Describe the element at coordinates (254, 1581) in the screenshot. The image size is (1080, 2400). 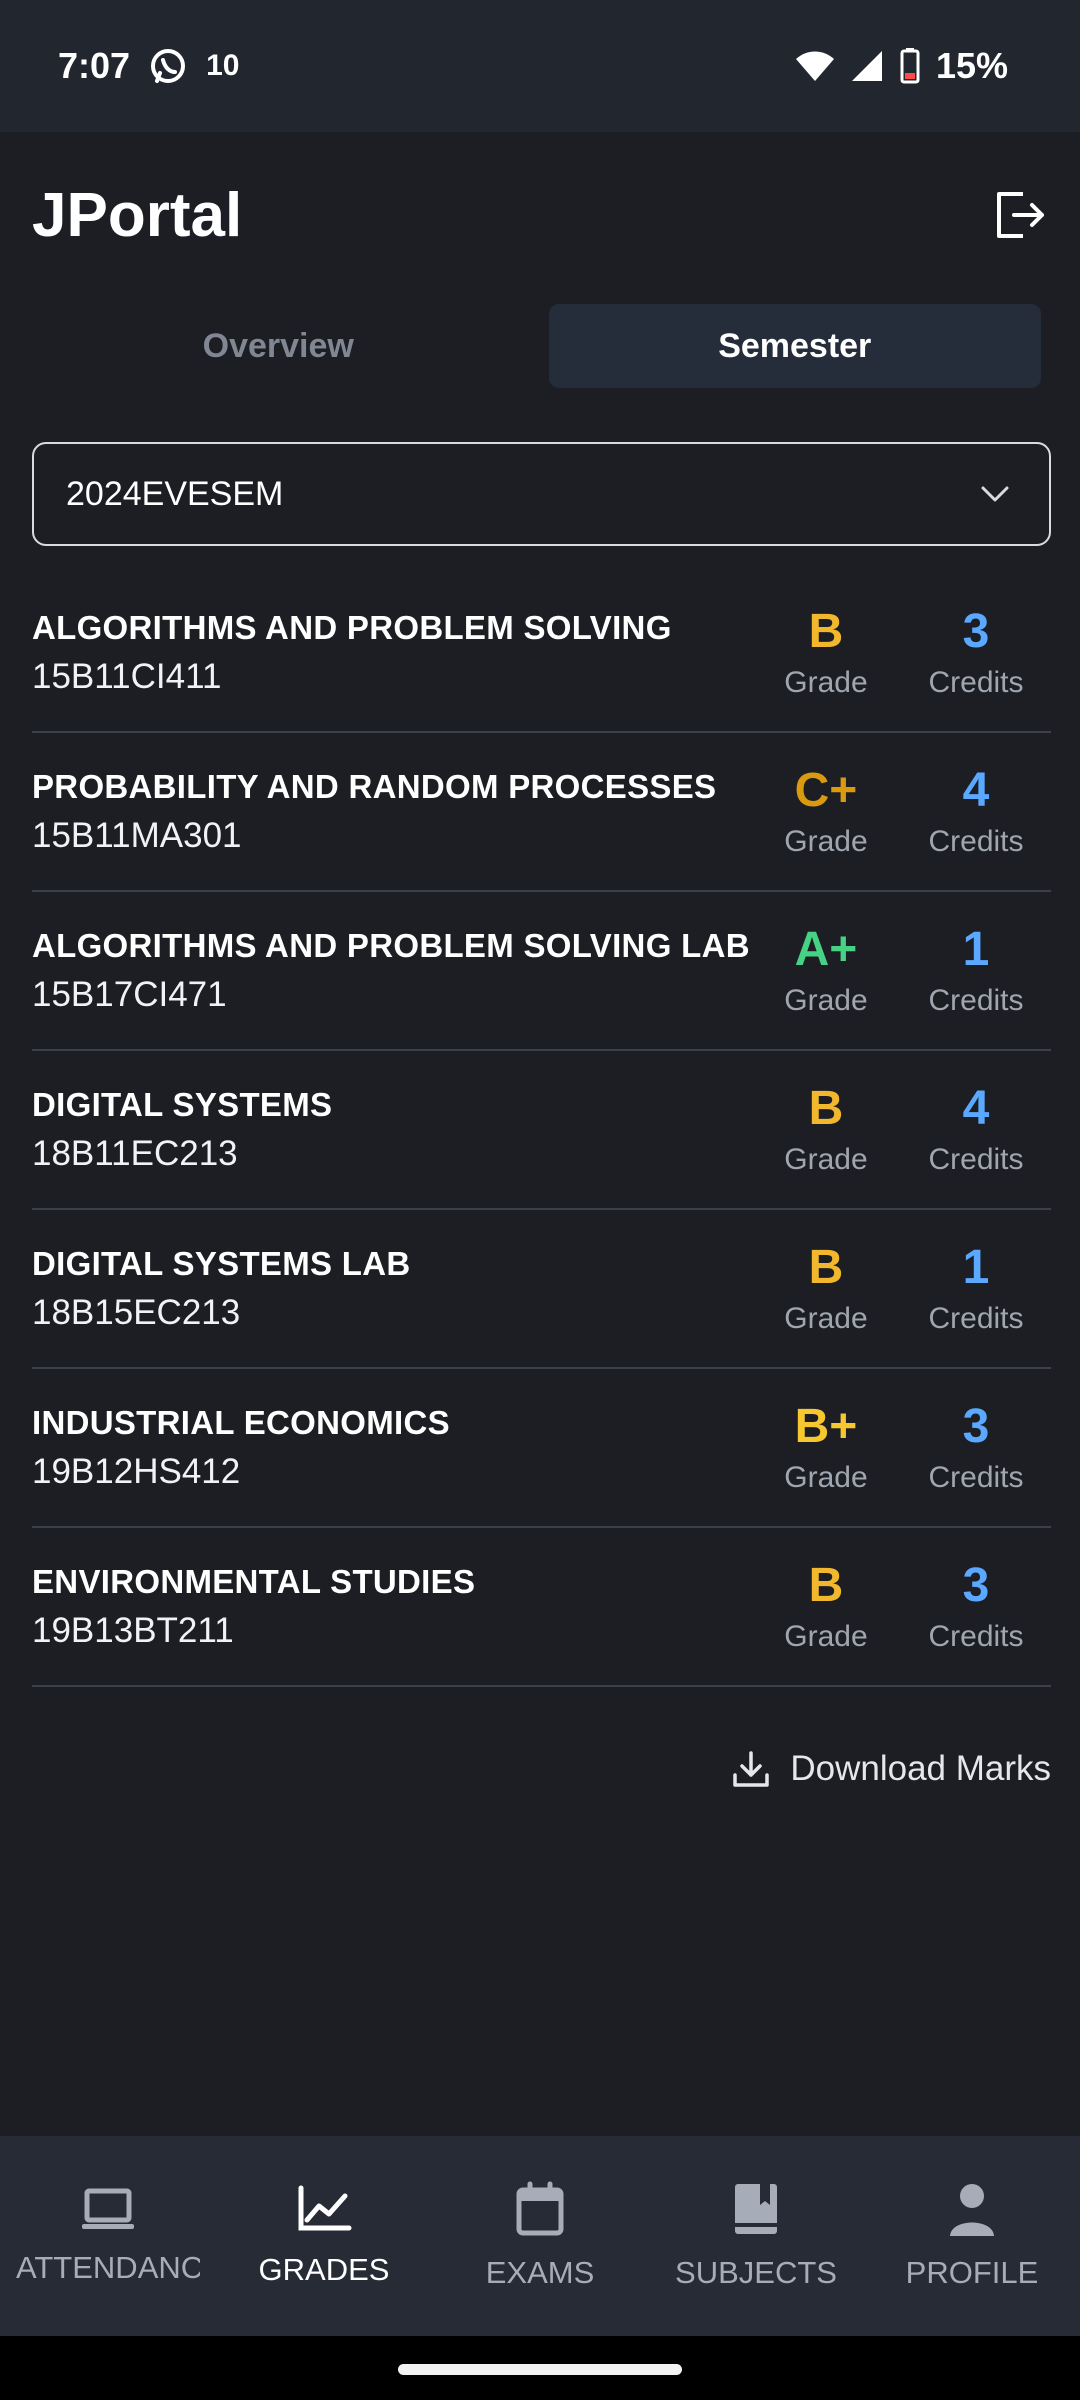
I see `subject-name: ENVIRONMENTAL STUDIES` at that location.